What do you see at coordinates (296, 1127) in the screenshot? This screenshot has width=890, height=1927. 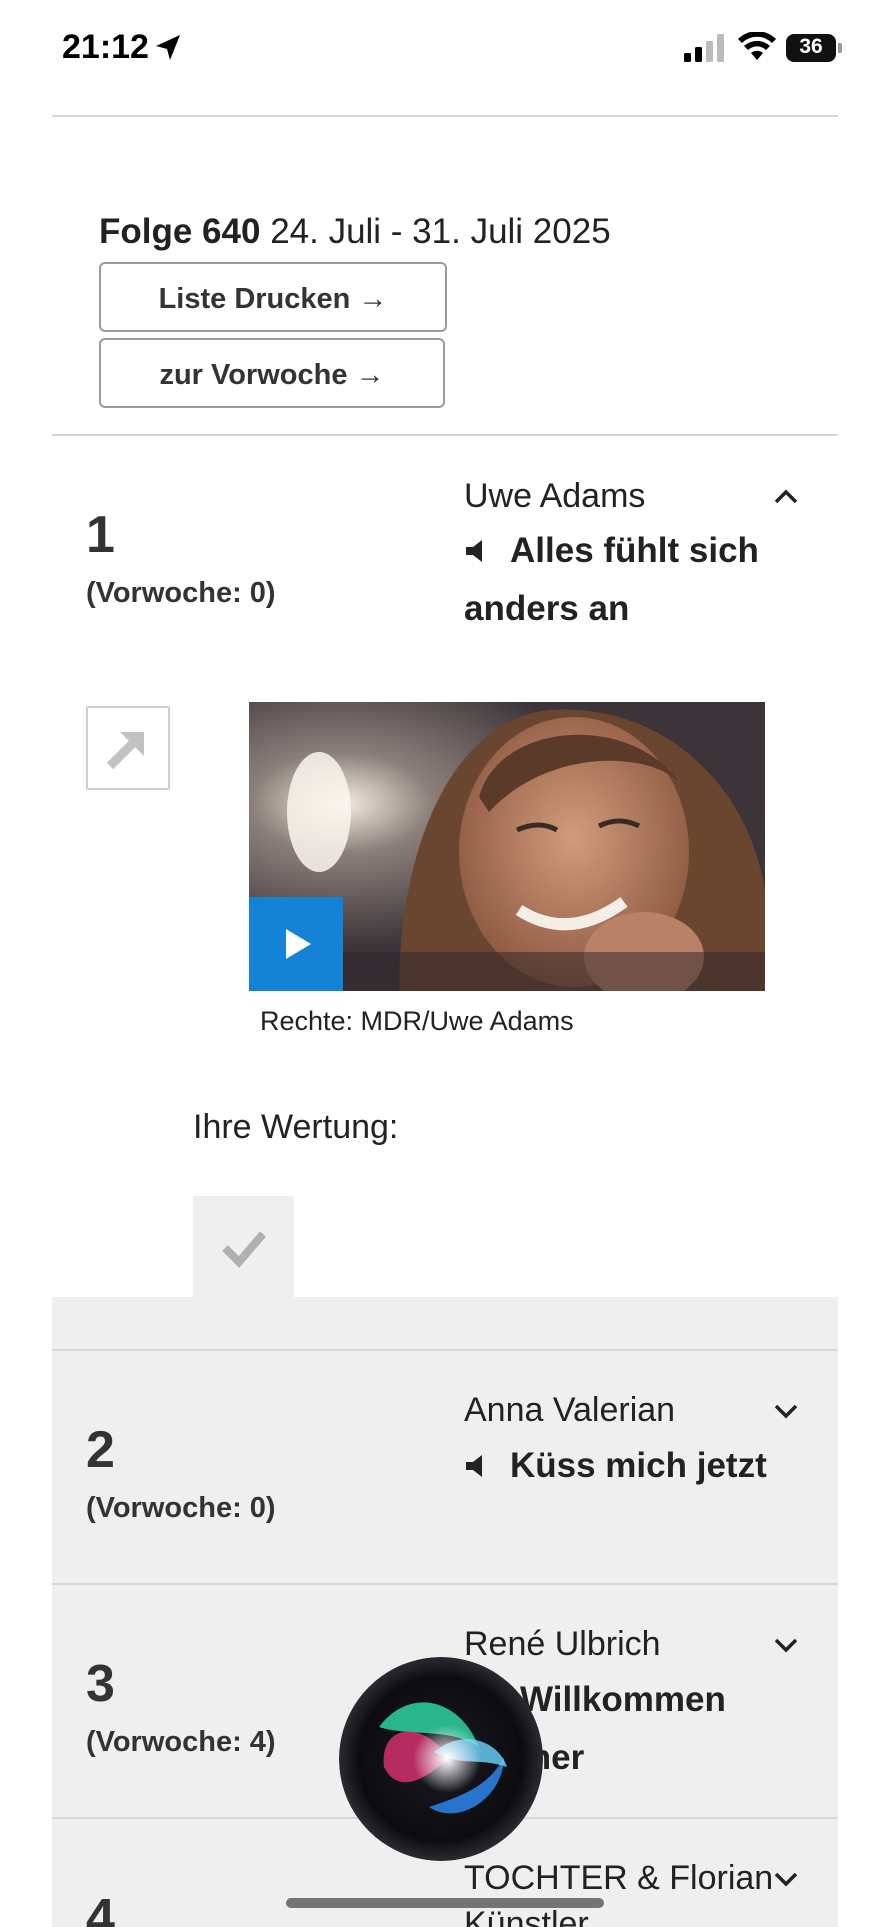 I see `rating-label: Ihre Wertung:` at bounding box center [296, 1127].